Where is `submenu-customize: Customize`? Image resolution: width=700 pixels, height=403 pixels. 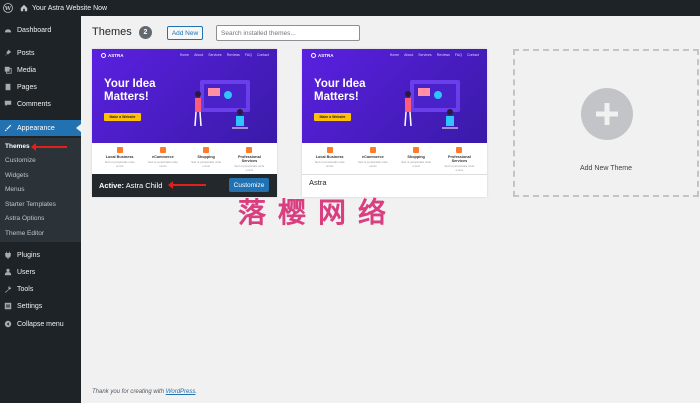
submenu-customize: Customize is located at coordinates (20, 160).